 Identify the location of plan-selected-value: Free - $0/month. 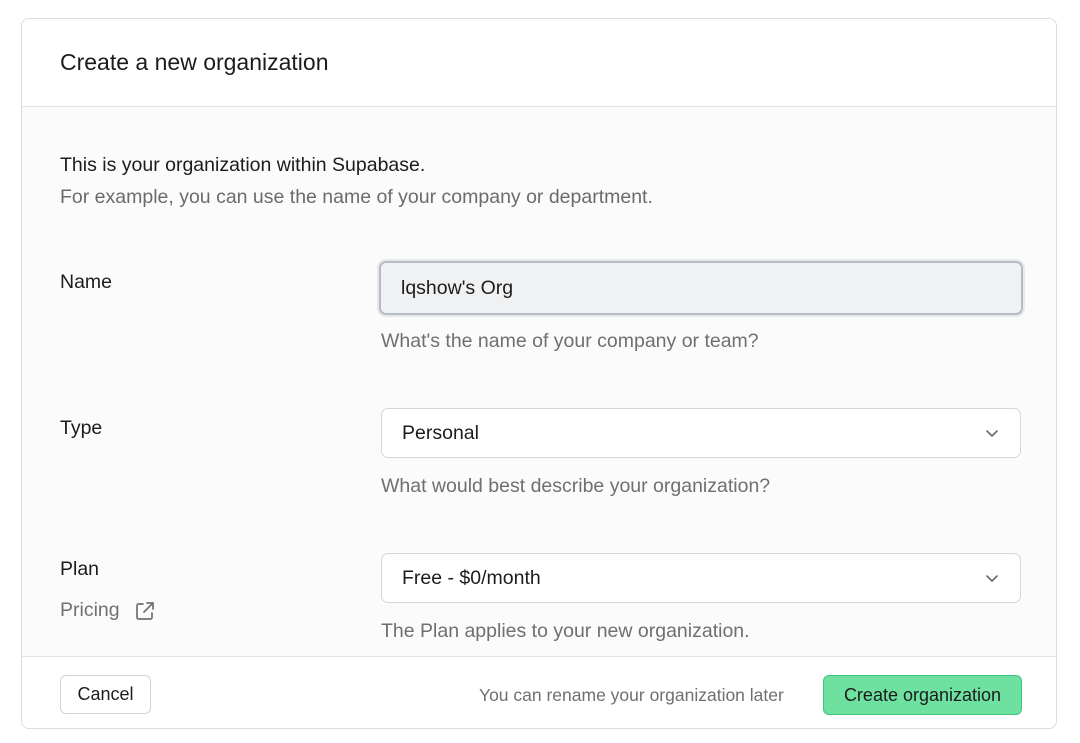
(471, 577).